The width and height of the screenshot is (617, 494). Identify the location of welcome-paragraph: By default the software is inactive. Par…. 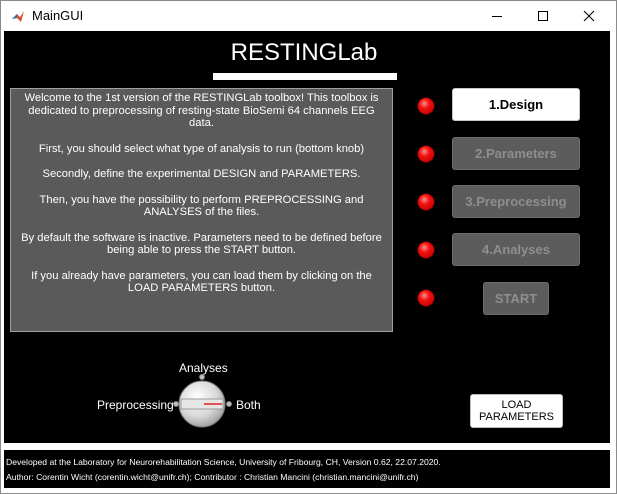
(201, 244).